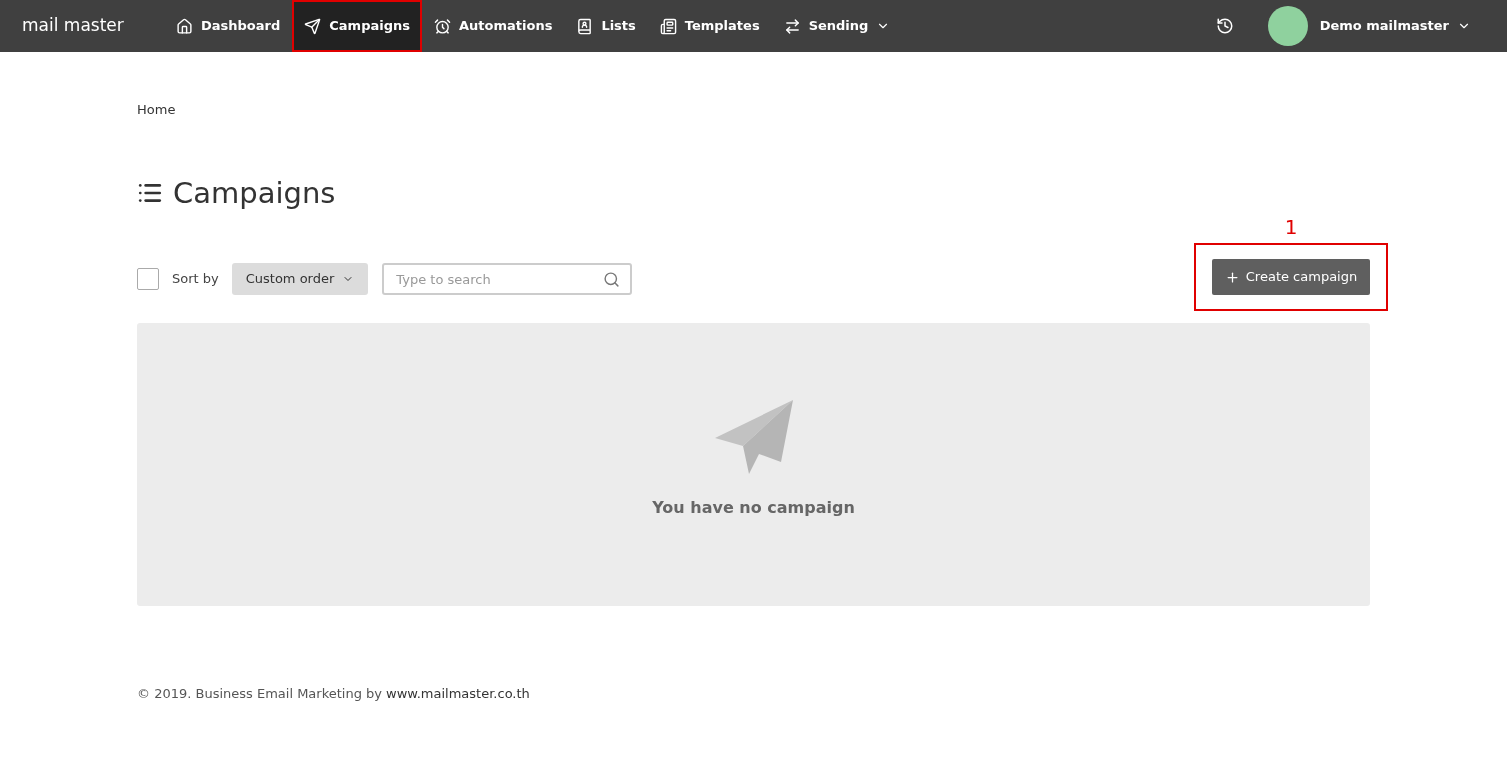 Image resolution: width=1507 pixels, height=761 pixels. Describe the element at coordinates (507, 279) in the screenshot. I see `search-field: Type to search` at that location.